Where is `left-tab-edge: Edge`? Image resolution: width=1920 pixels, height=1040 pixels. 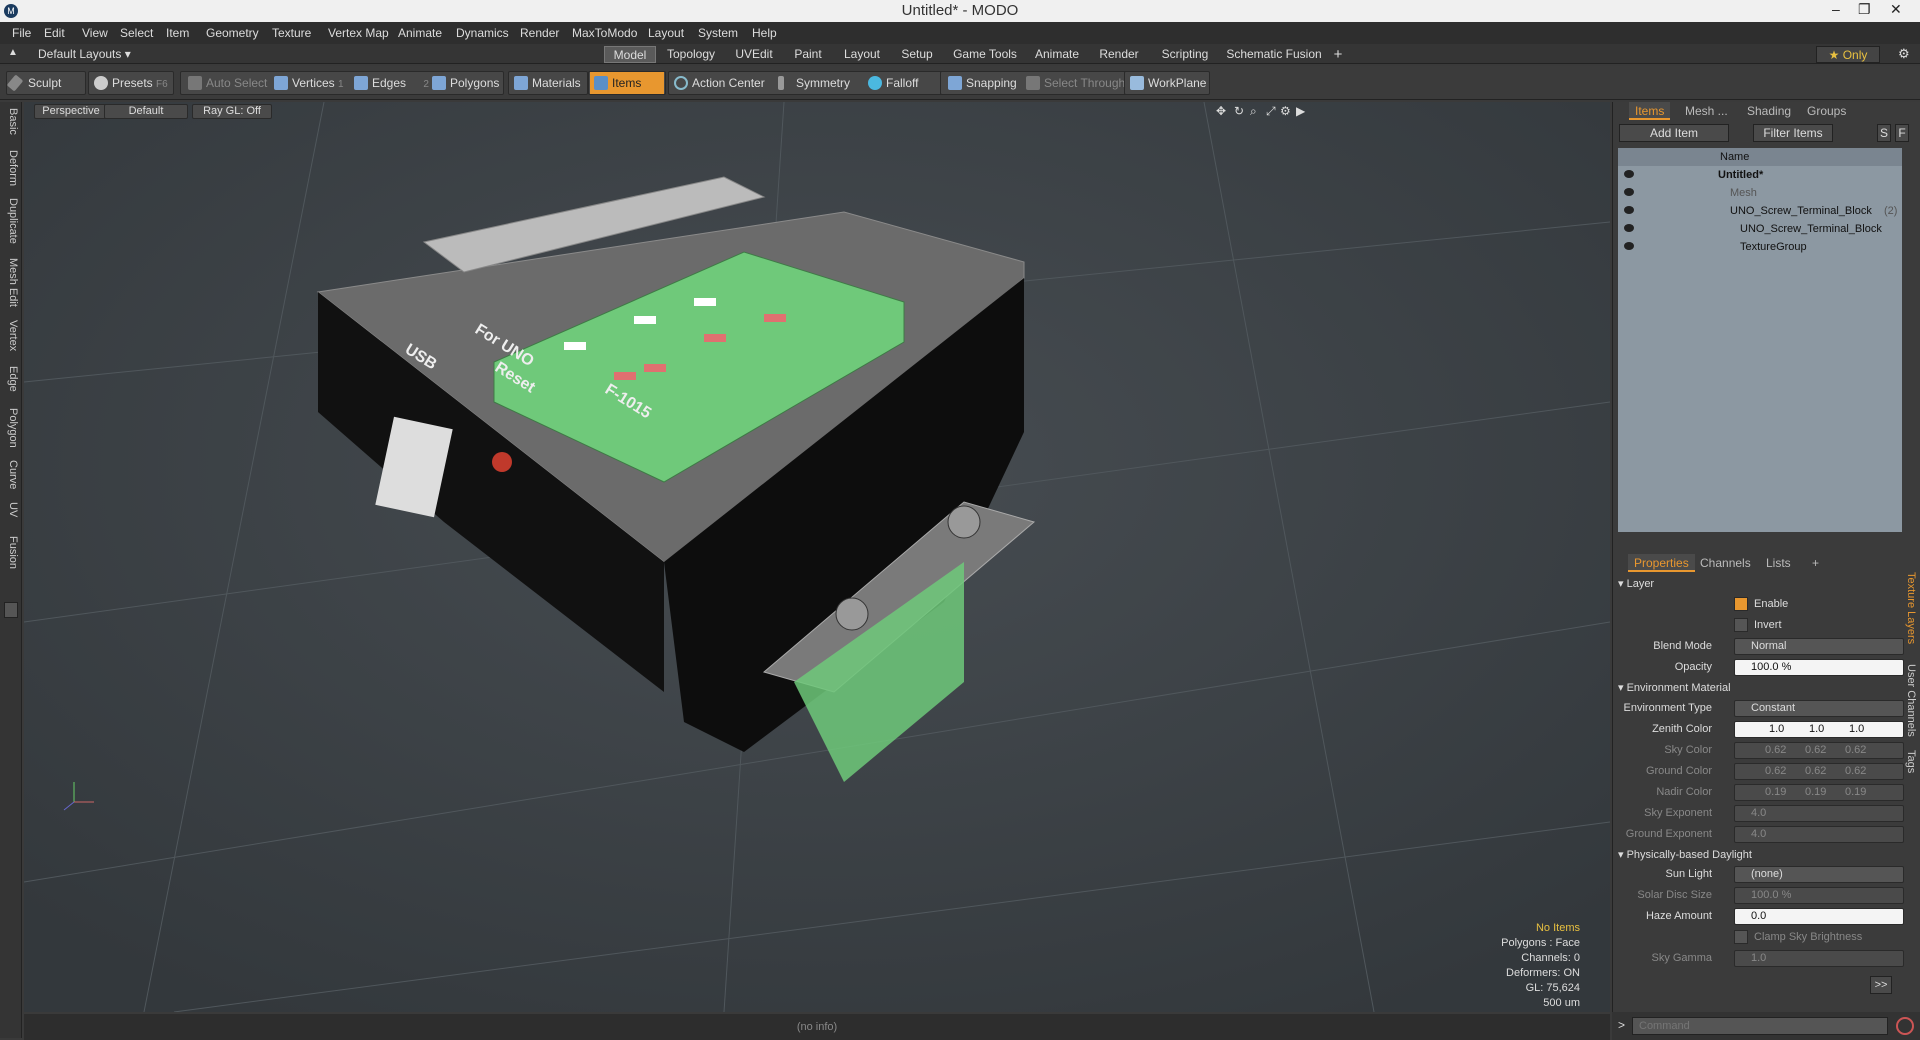 left-tab-edge: Edge is located at coordinates (11, 379).